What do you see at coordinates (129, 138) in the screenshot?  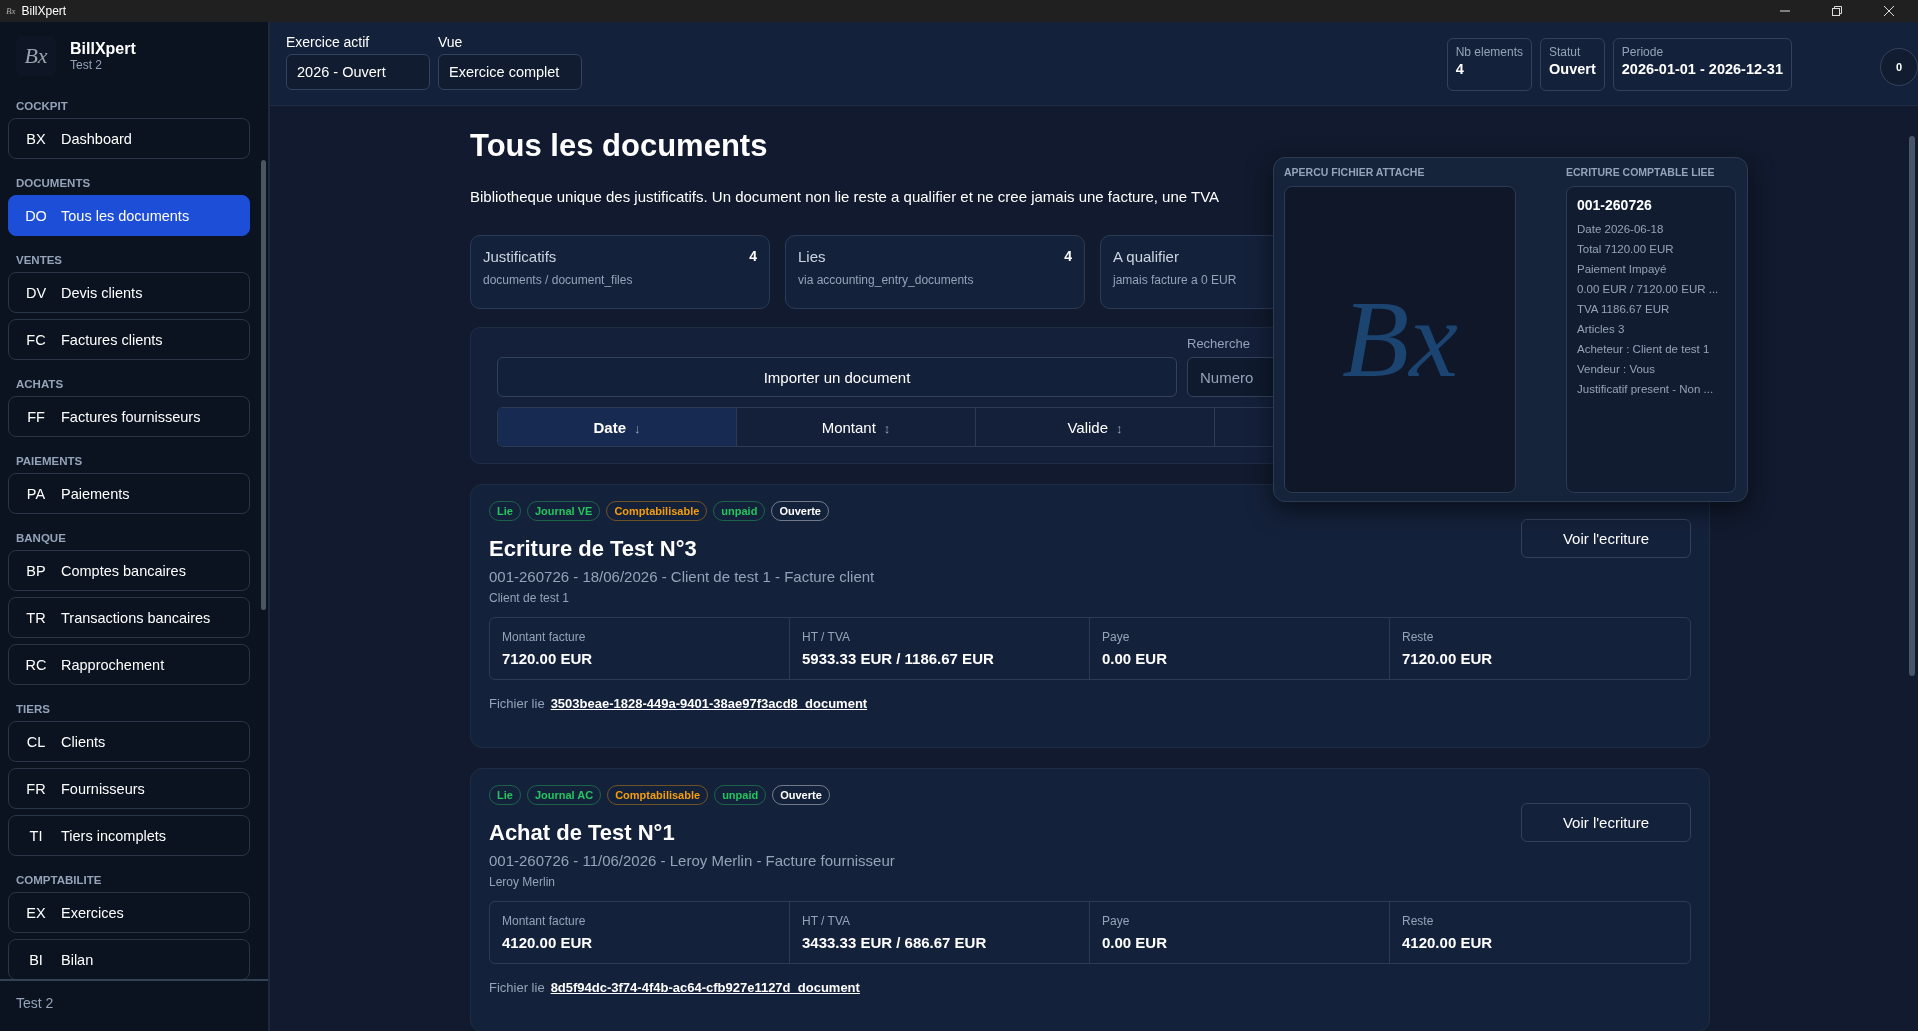 I see `nav-item: BX Dashboard` at bounding box center [129, 138].